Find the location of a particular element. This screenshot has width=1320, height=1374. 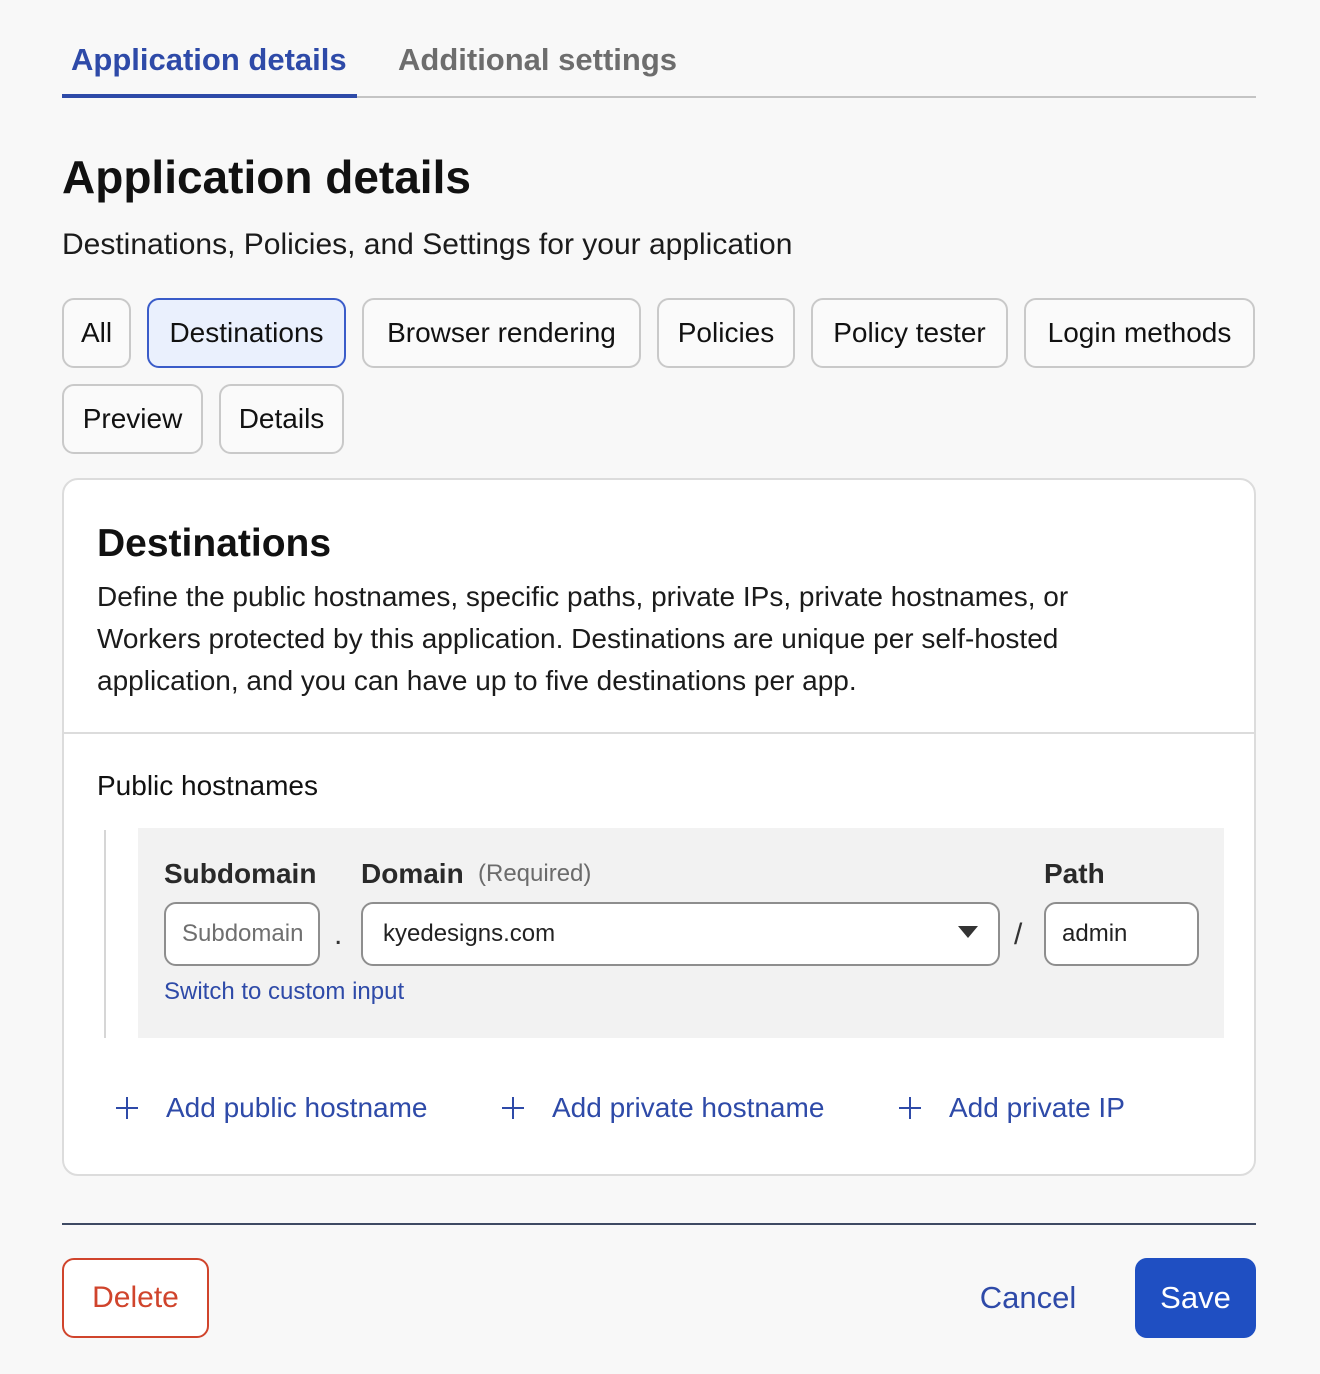

filter-policy-tester: Policy tester is located at coordinates (909, 333).